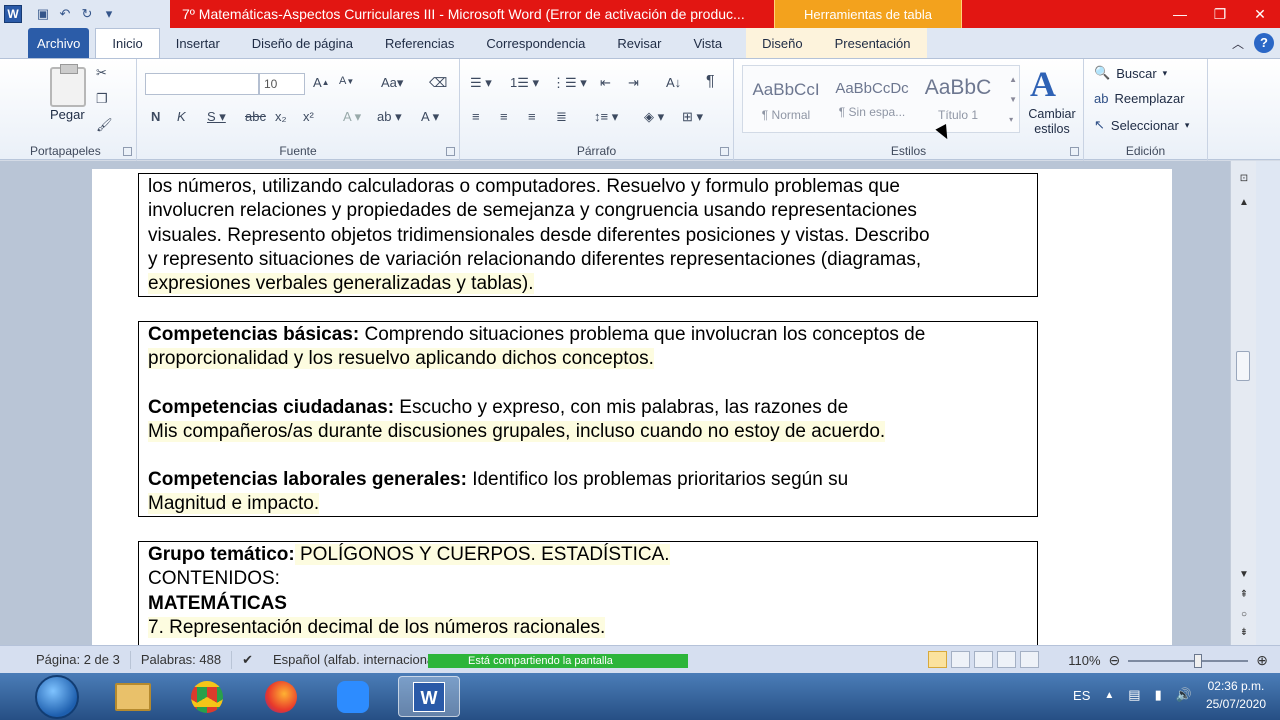  Describe the element at coordinates (633, 83) in the screenshot. I see `increase-indent-icon: ⇥` at that location.